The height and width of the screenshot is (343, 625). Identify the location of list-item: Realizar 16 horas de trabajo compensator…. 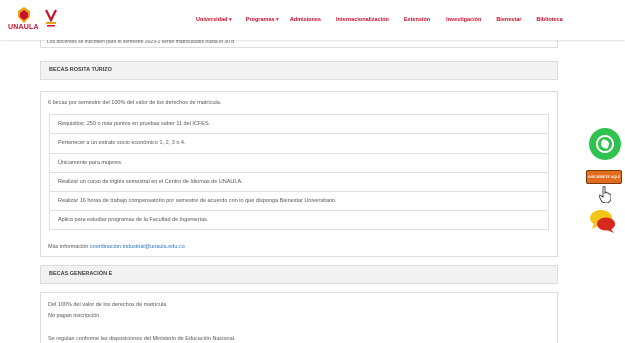
(299, 201).